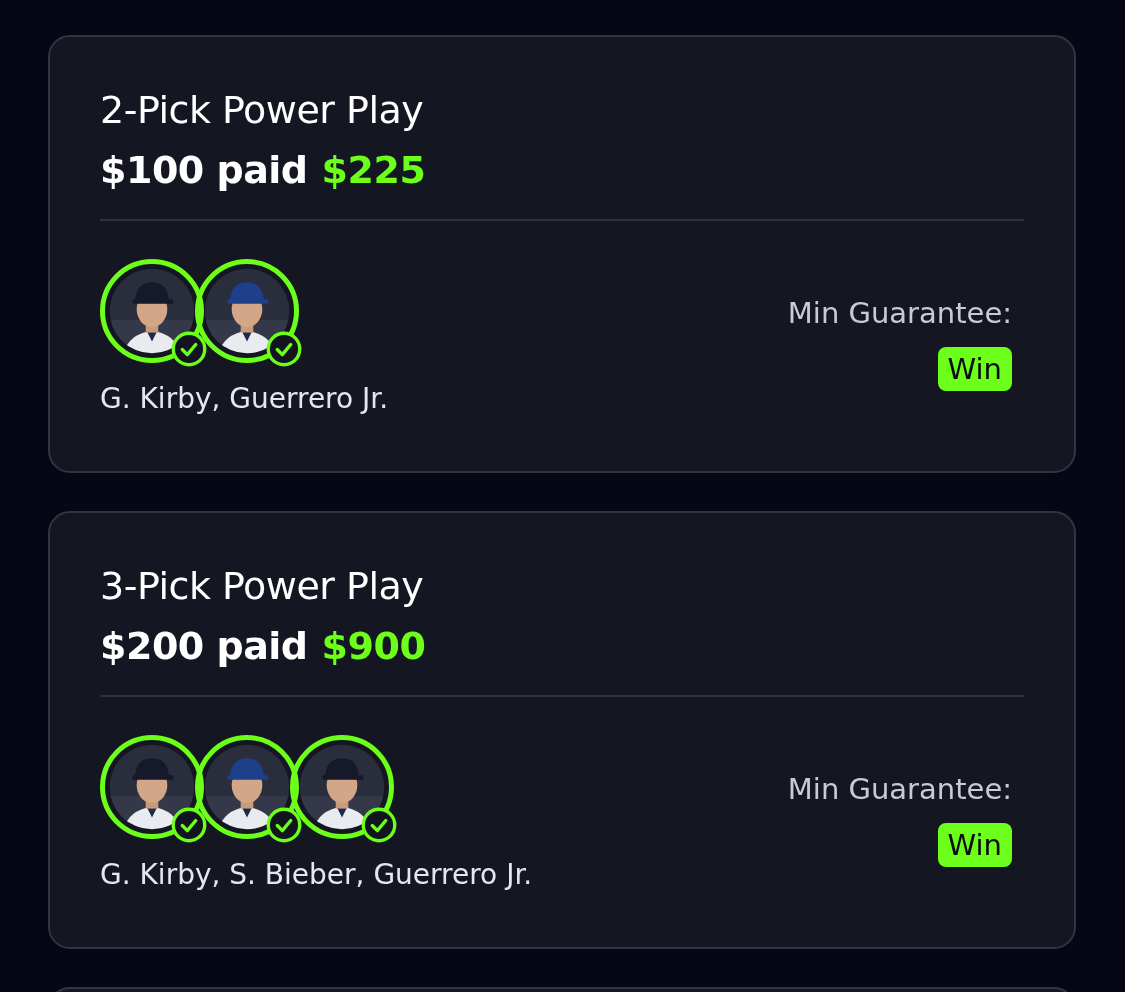  Describe the element at coordinates (204, 646) in the screenshot. I see `stake-amount: $200 paid` at that location.